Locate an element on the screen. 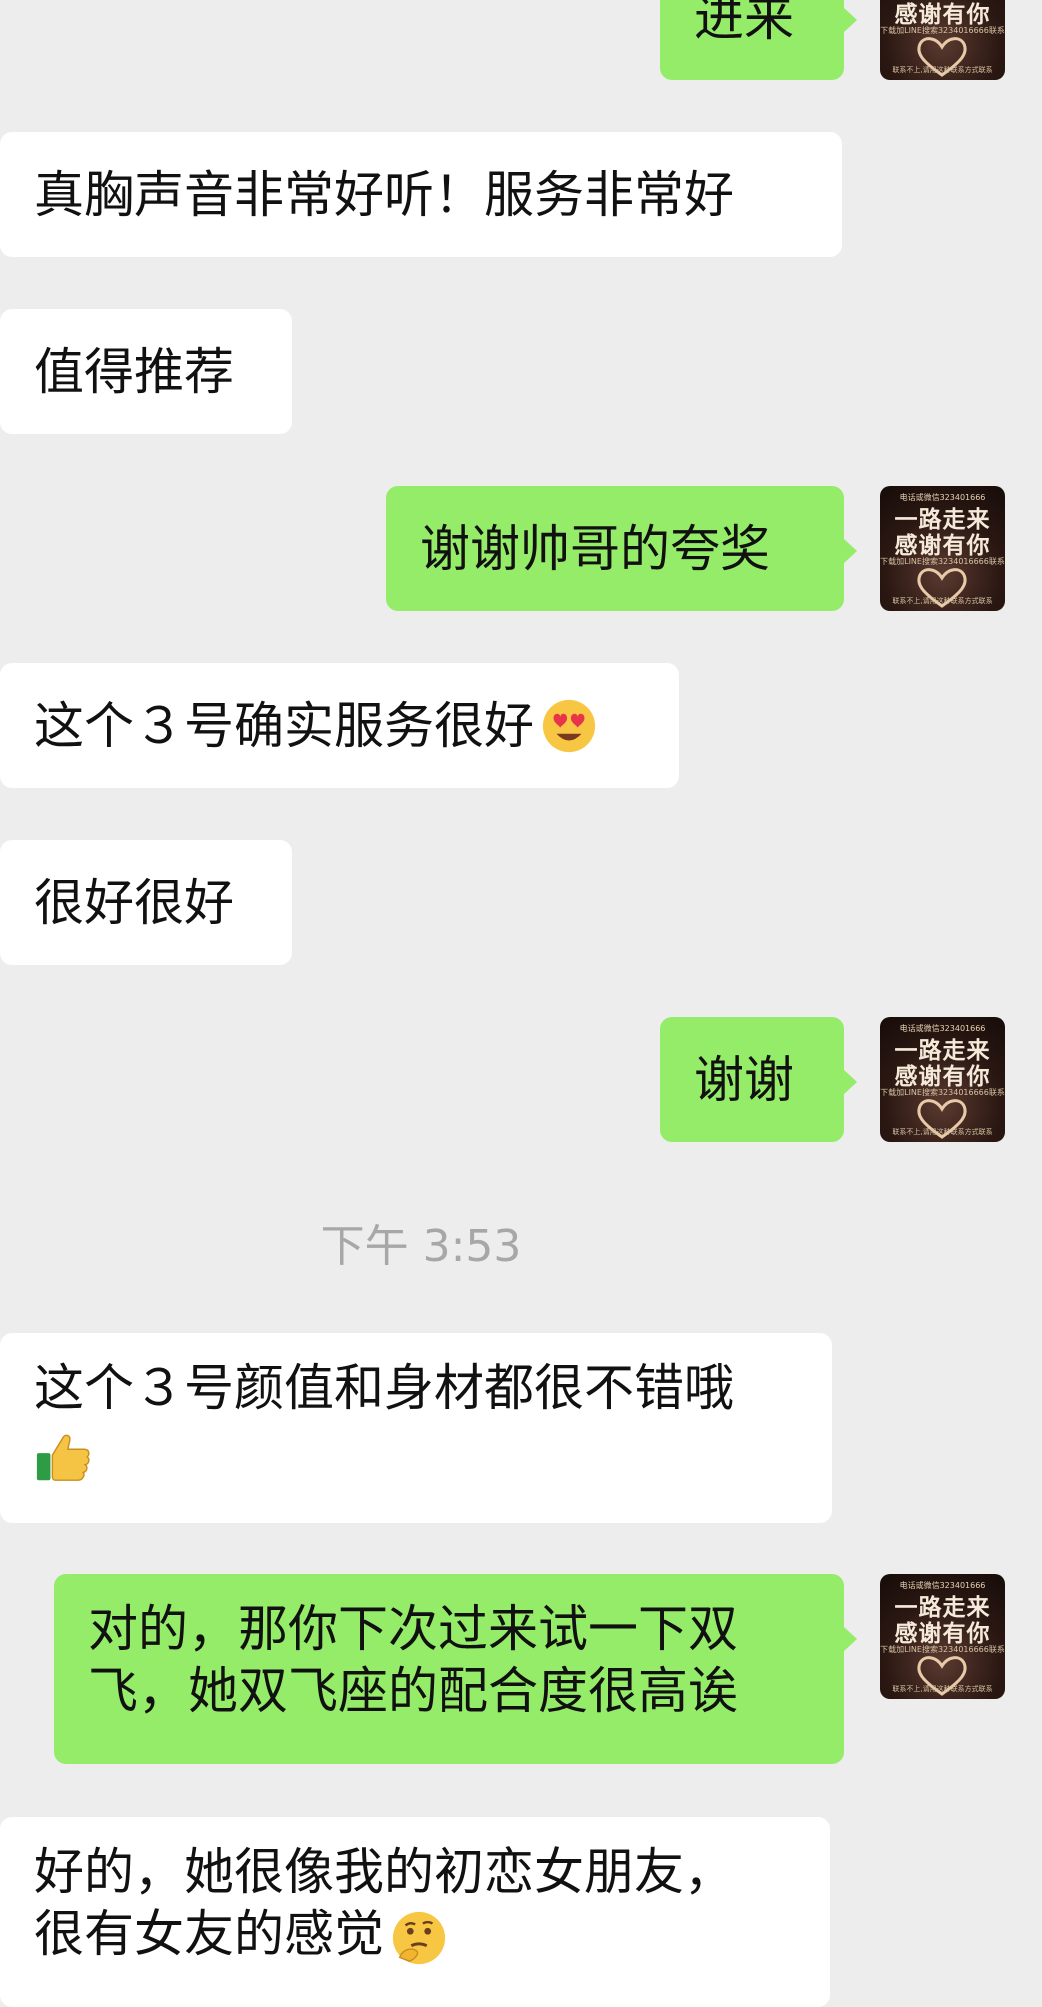 This screenshot has height=2007, width=1042. received-message-bubble: 值得推荐 is located at coordinates (146, 371).